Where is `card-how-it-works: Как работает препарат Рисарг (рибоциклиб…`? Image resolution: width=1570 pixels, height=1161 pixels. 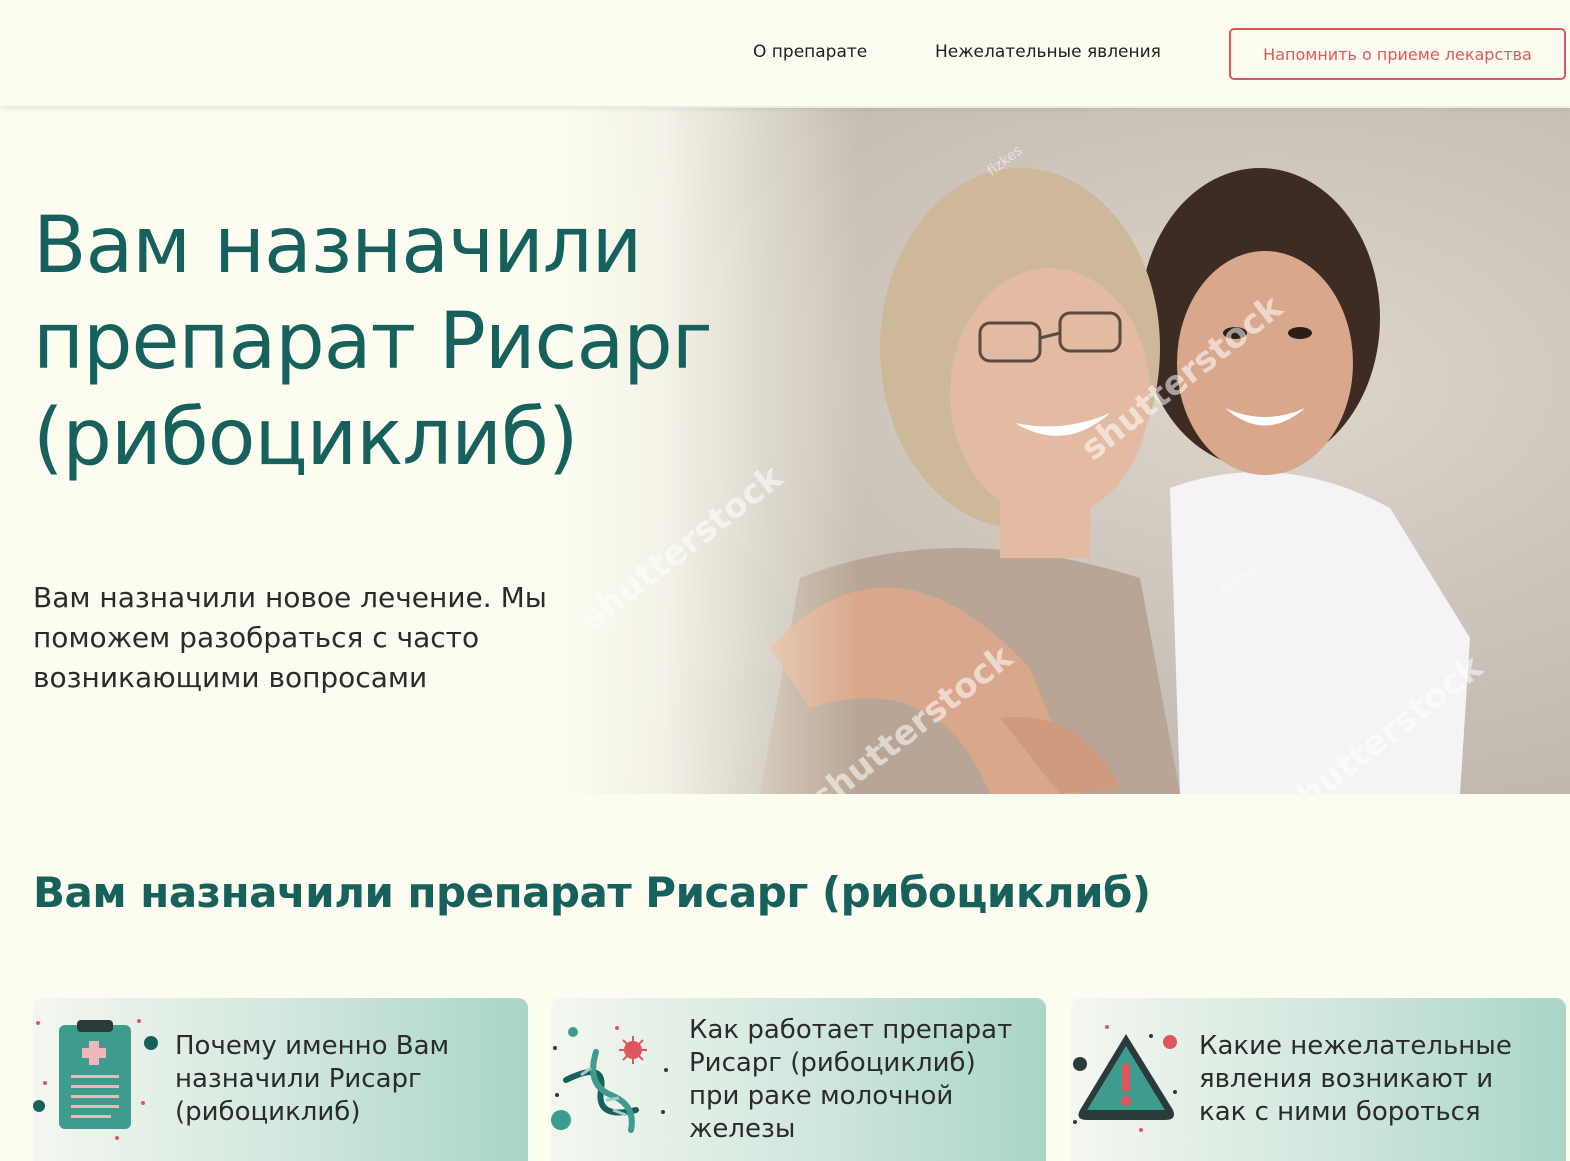
card-how-it-works: Как работает препарат Рисарг (рибоциклиб… is located at coordinates (798, 1079).